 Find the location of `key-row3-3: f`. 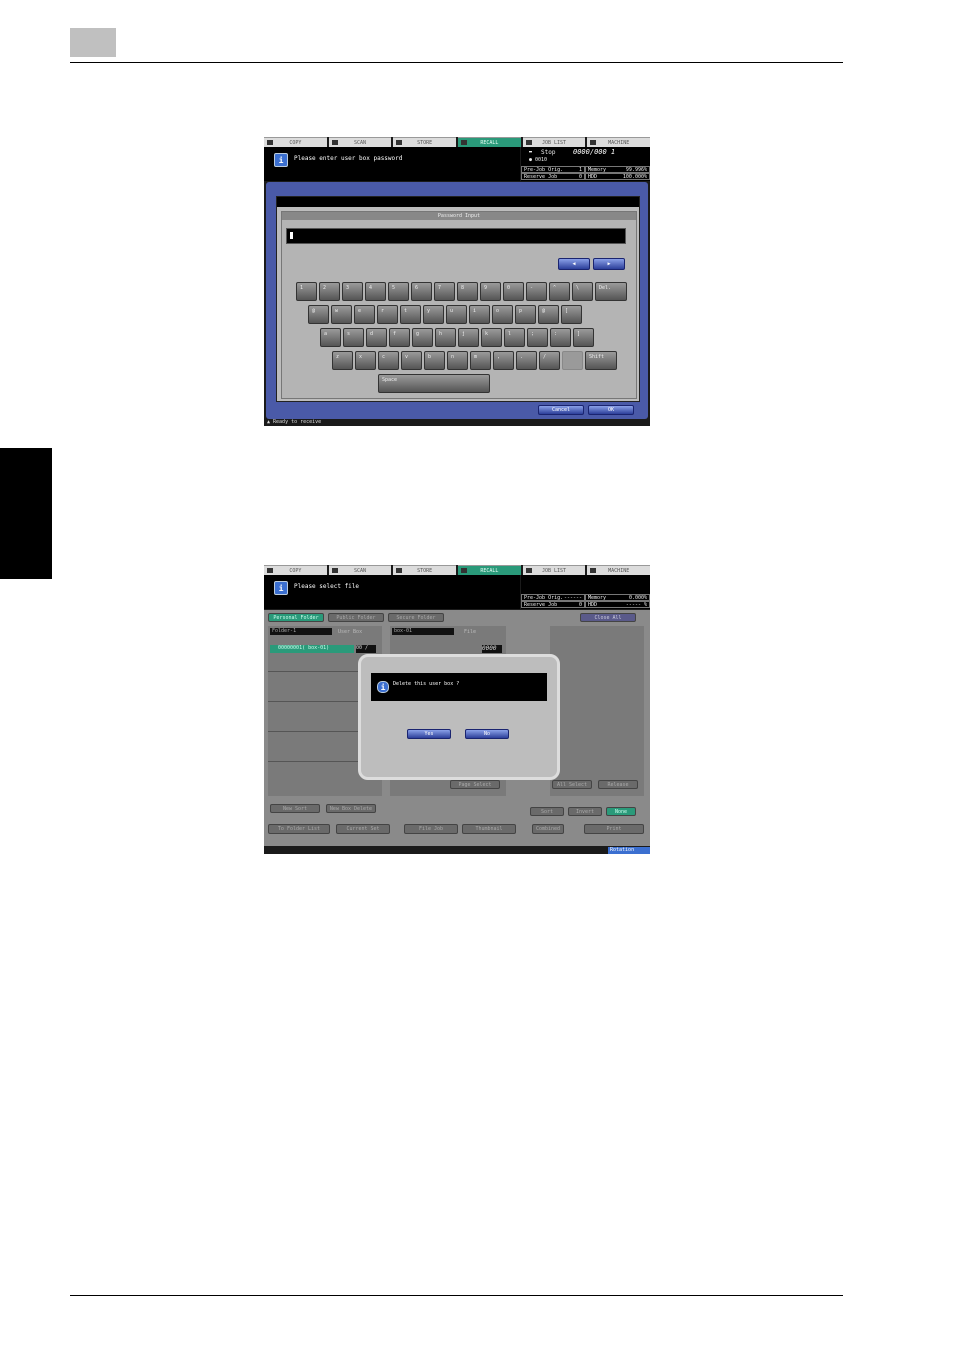

key-row3-3: f is located at coordinates (399, 337).